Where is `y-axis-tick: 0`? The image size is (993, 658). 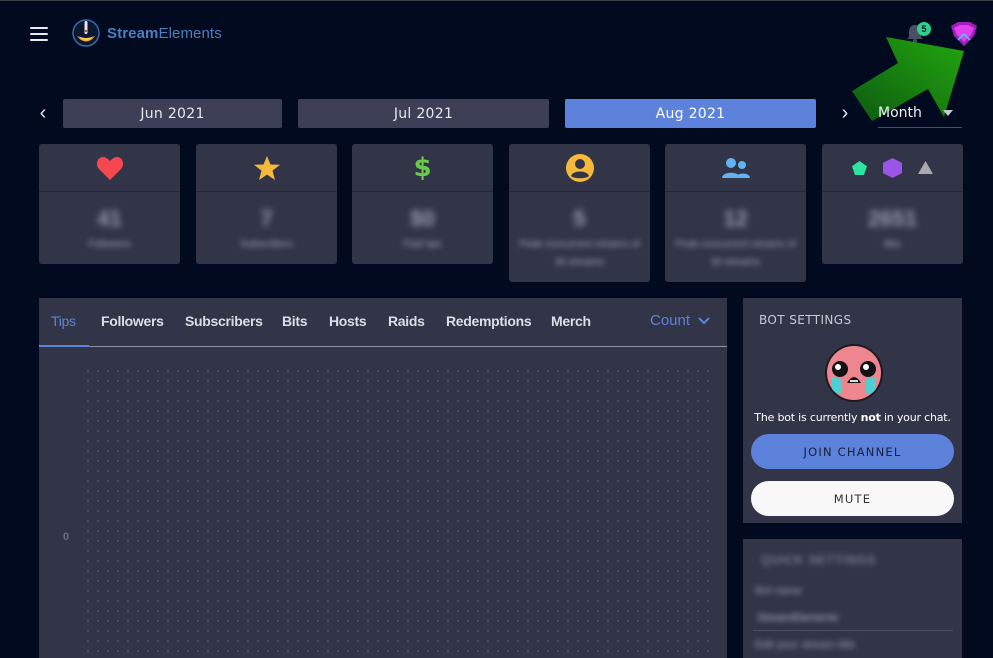
y-axis-tick: 0 is located at coordinates (66, 537).